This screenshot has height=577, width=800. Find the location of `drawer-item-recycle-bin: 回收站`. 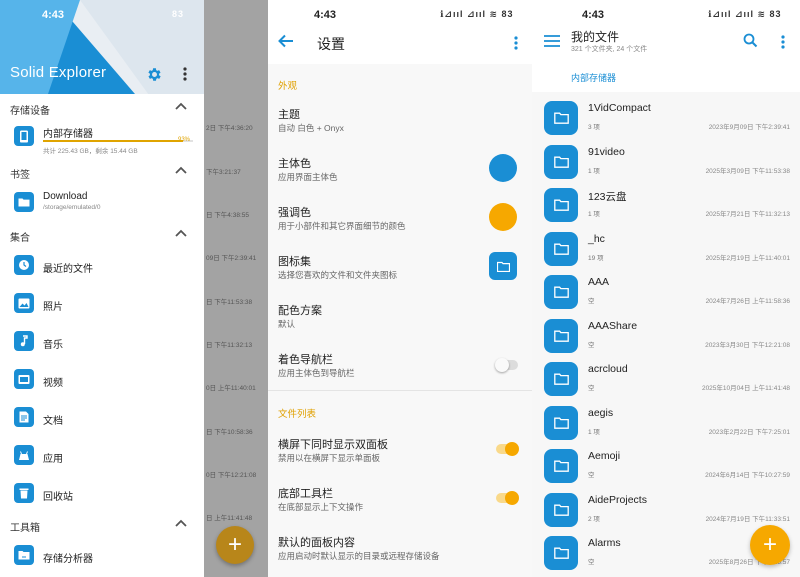

drawer-item-recycle-bin: 回收站 is located at coordinates (102, 494).